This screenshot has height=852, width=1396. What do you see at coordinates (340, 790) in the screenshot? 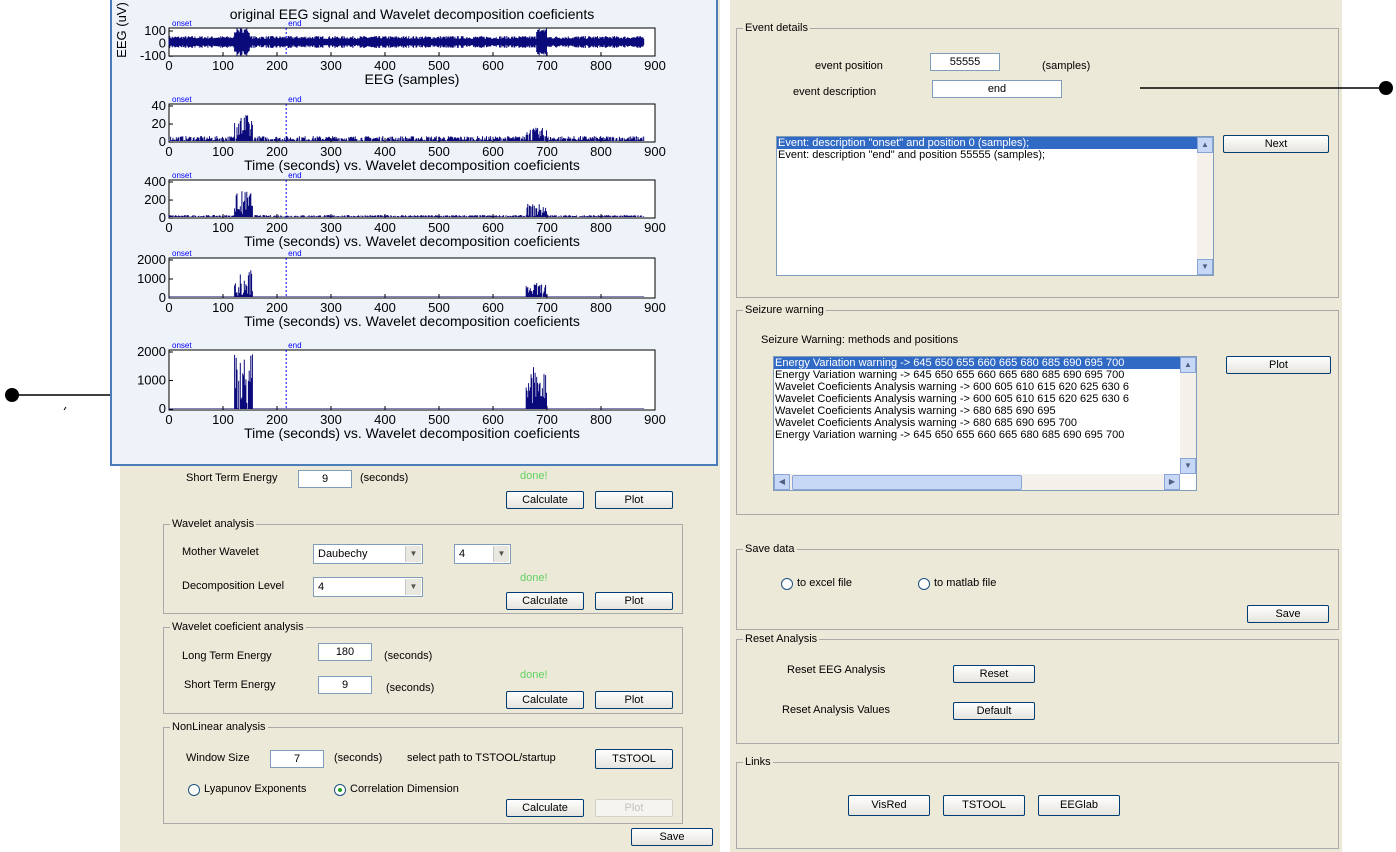
I see `correlation-radio` at bounding box center [340, 790].